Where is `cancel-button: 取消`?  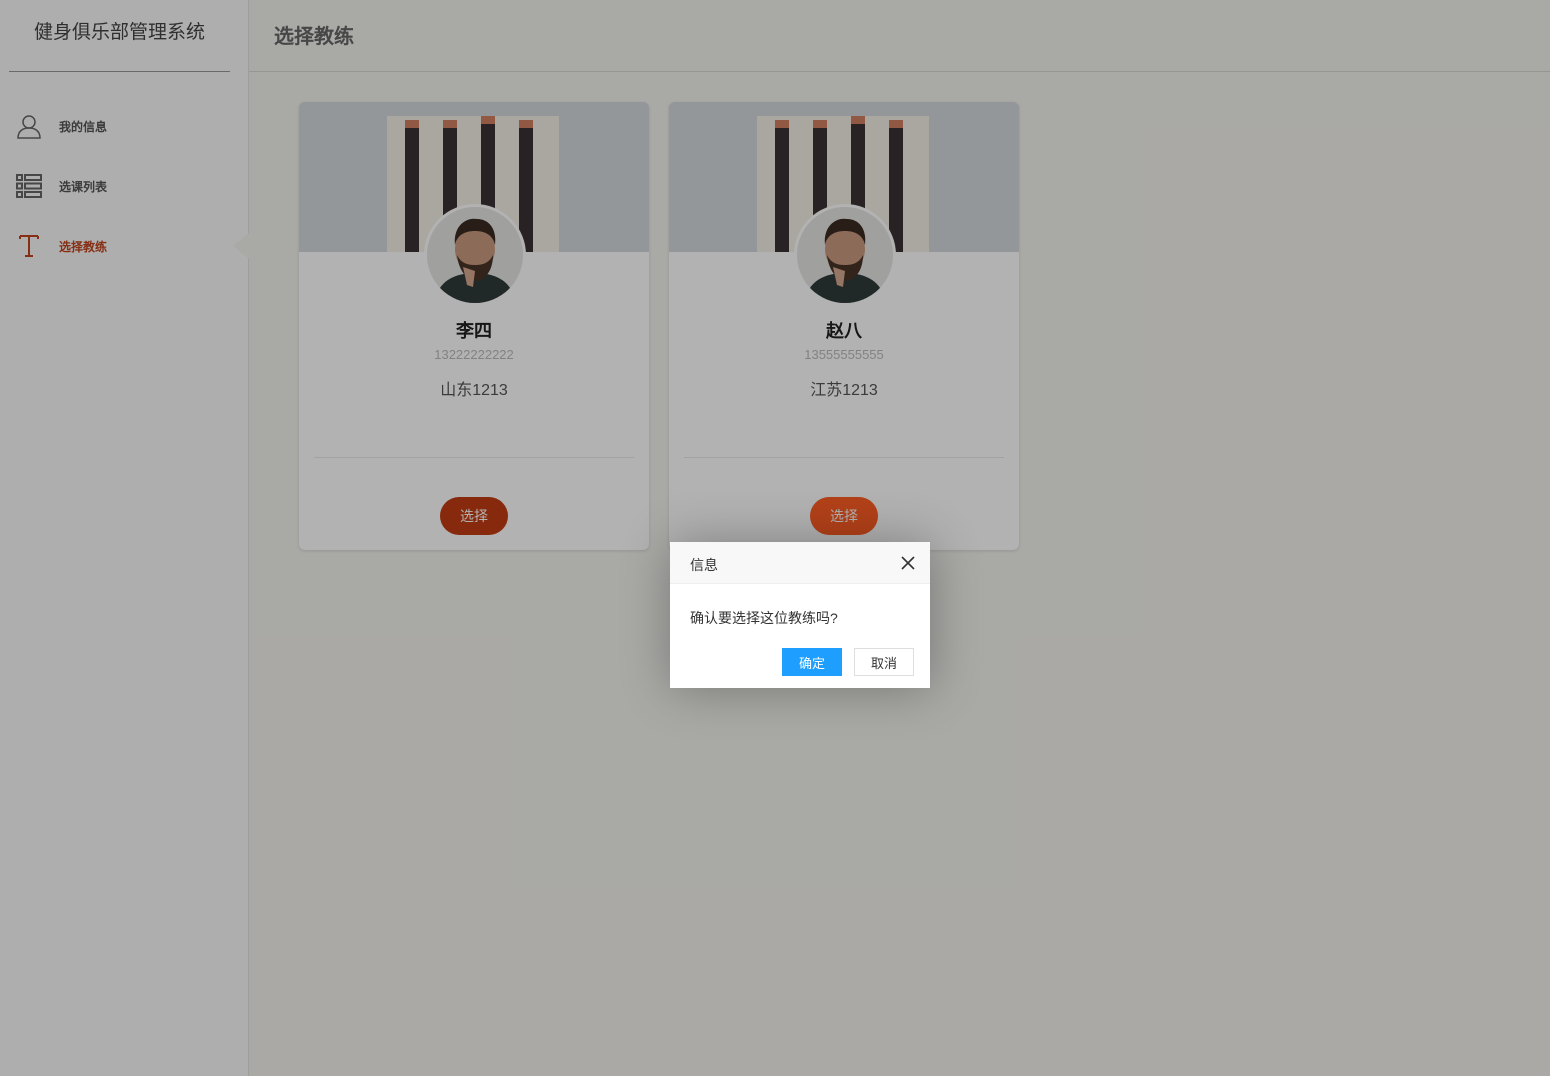
cancel-button: 取消 is located at coordinates (884, 662).